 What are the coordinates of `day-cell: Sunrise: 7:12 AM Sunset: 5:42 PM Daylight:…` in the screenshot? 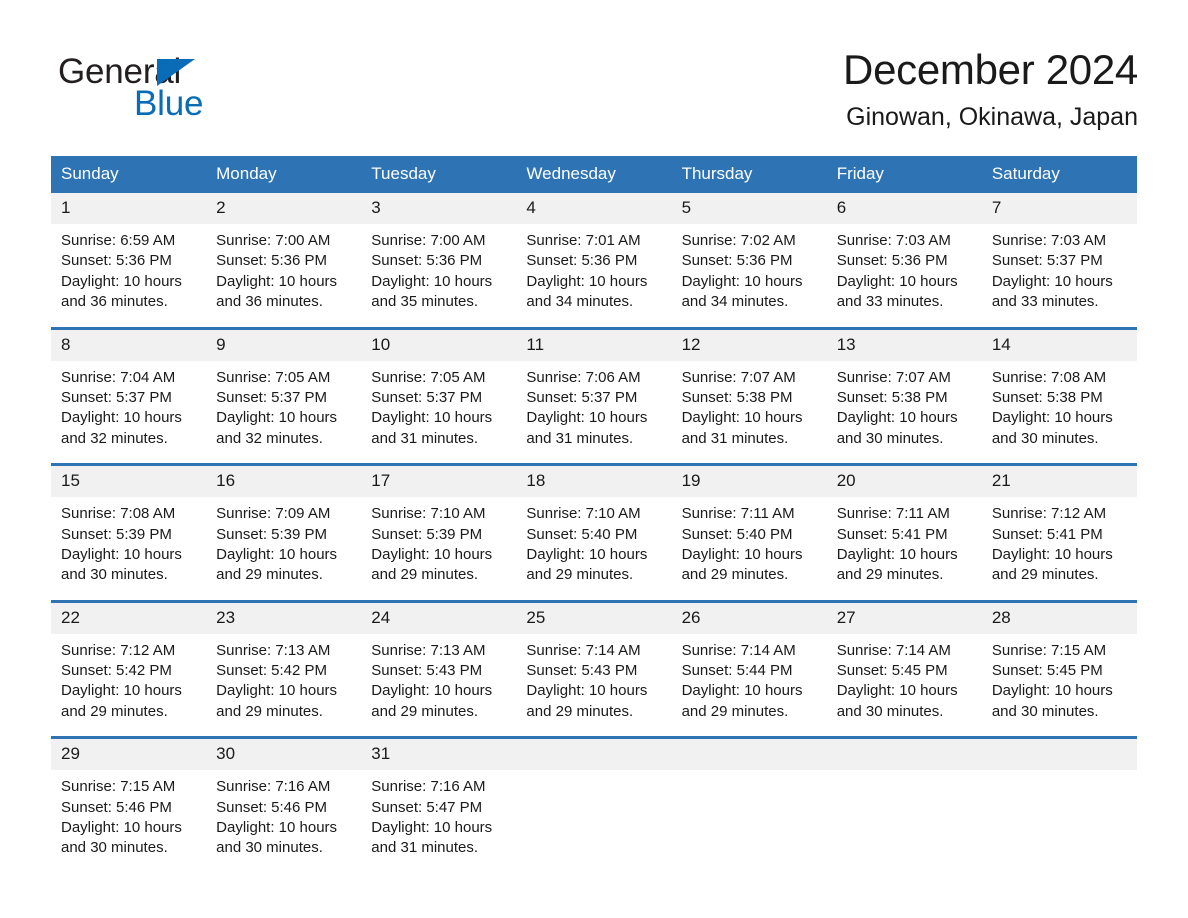 It's located at (129, 685).